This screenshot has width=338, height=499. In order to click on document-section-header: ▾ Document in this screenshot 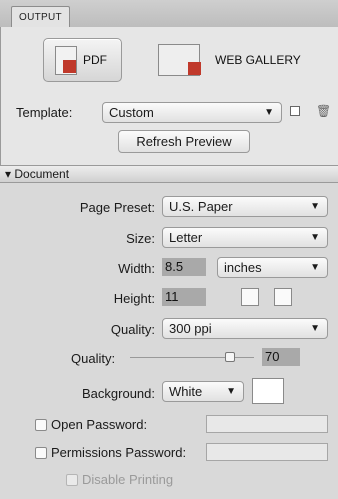, I will do `click(169, 174)`.